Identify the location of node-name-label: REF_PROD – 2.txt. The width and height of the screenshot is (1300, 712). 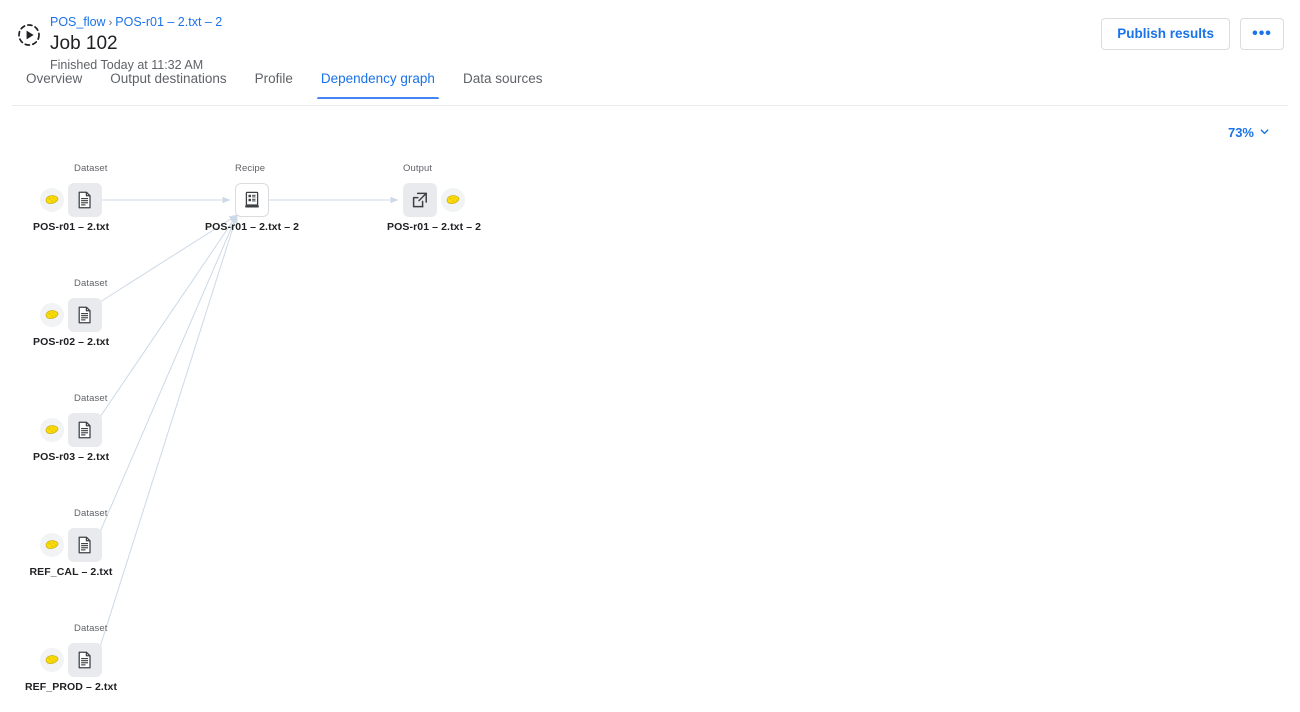
(71, 687).